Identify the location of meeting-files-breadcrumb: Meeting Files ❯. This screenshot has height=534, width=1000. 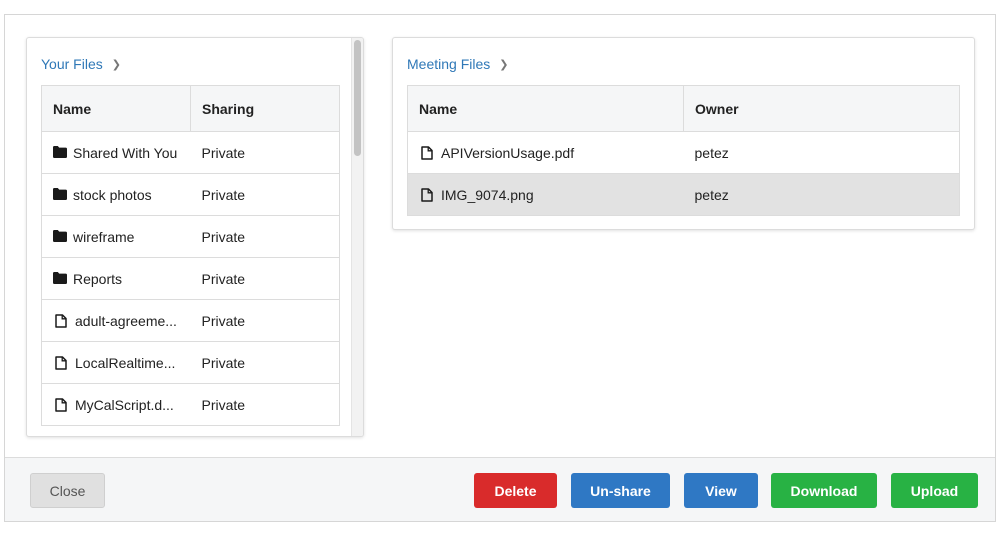
(457, 64).